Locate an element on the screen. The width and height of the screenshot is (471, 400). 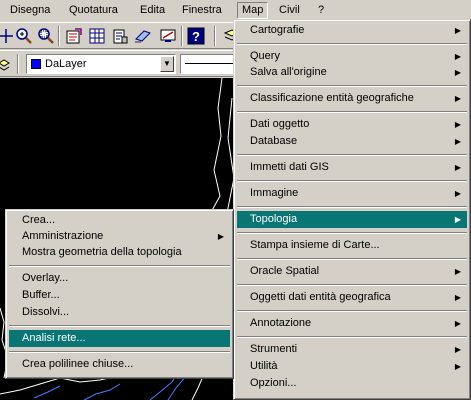
map-menu-item-oracle-spatial: Oracle Spatial ▶ is located at coordinates (352, 271).